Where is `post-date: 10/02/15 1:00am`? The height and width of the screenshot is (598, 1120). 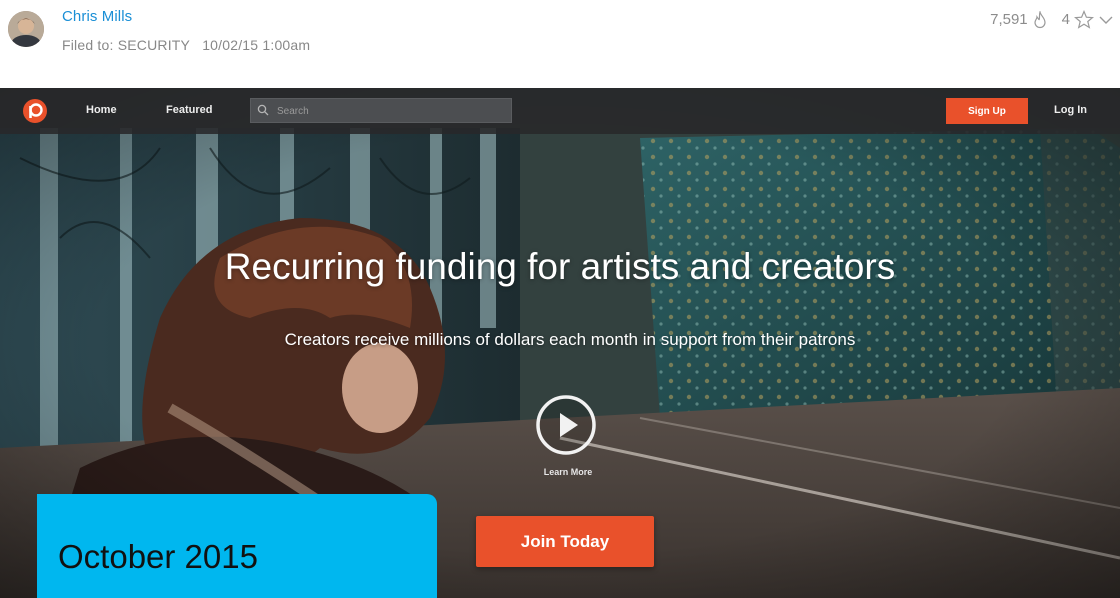
post-date: 10/02/15 1:00am is located at coordinates (256, 45).